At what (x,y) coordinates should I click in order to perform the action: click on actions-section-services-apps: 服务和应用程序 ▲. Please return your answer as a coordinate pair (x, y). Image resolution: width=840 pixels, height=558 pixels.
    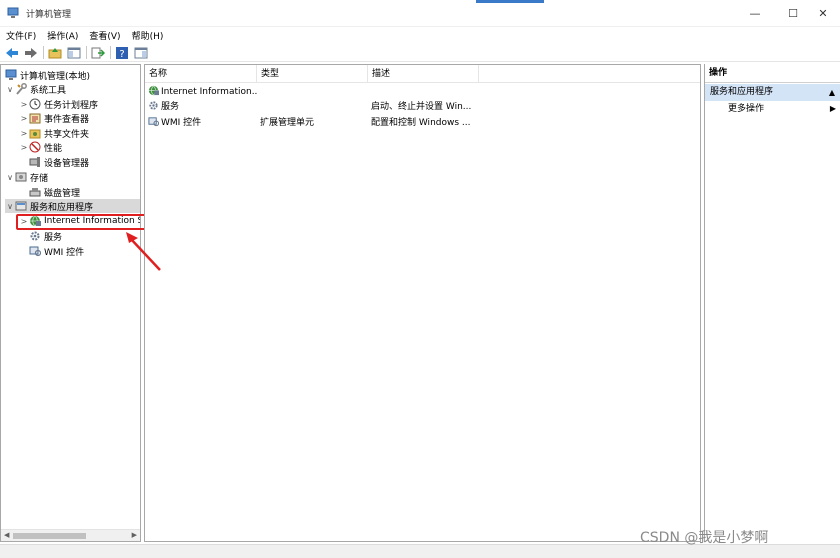
    Looking at the image, I should click on (772, 92).